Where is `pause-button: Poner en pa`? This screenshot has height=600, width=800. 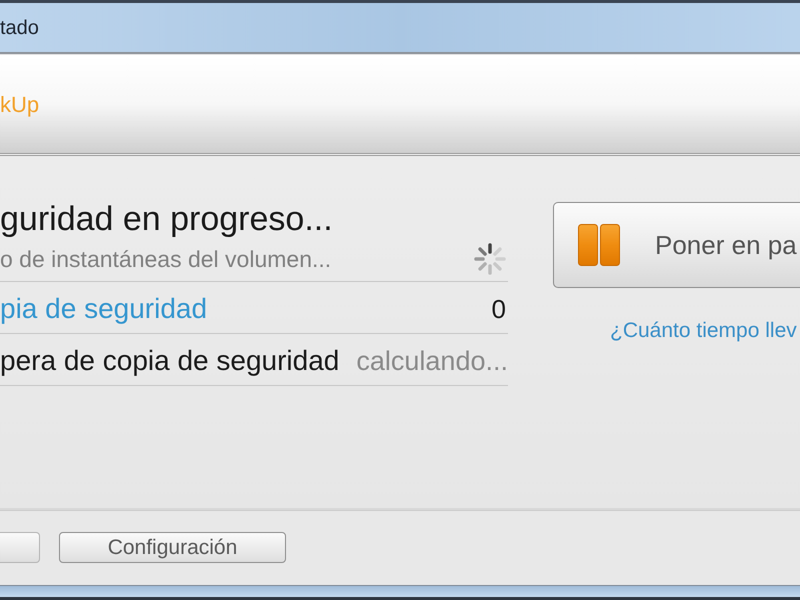
pause-button: Poner en pa is located at coordinates (676, 245).